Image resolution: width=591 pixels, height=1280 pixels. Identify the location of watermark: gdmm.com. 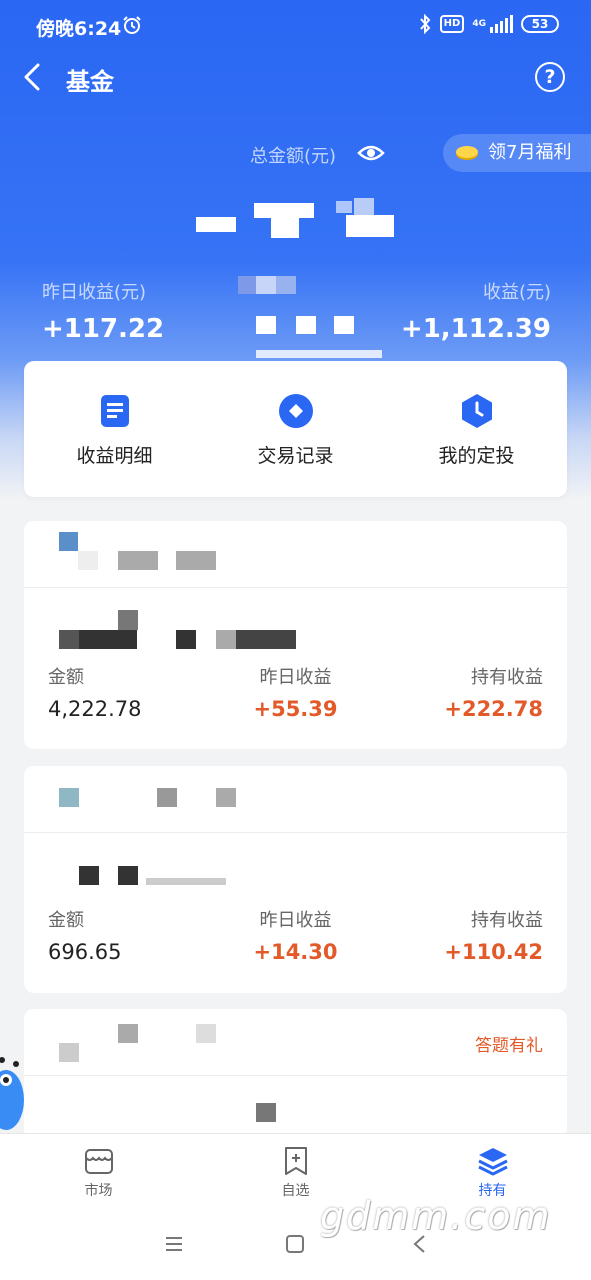
(436, 1216).